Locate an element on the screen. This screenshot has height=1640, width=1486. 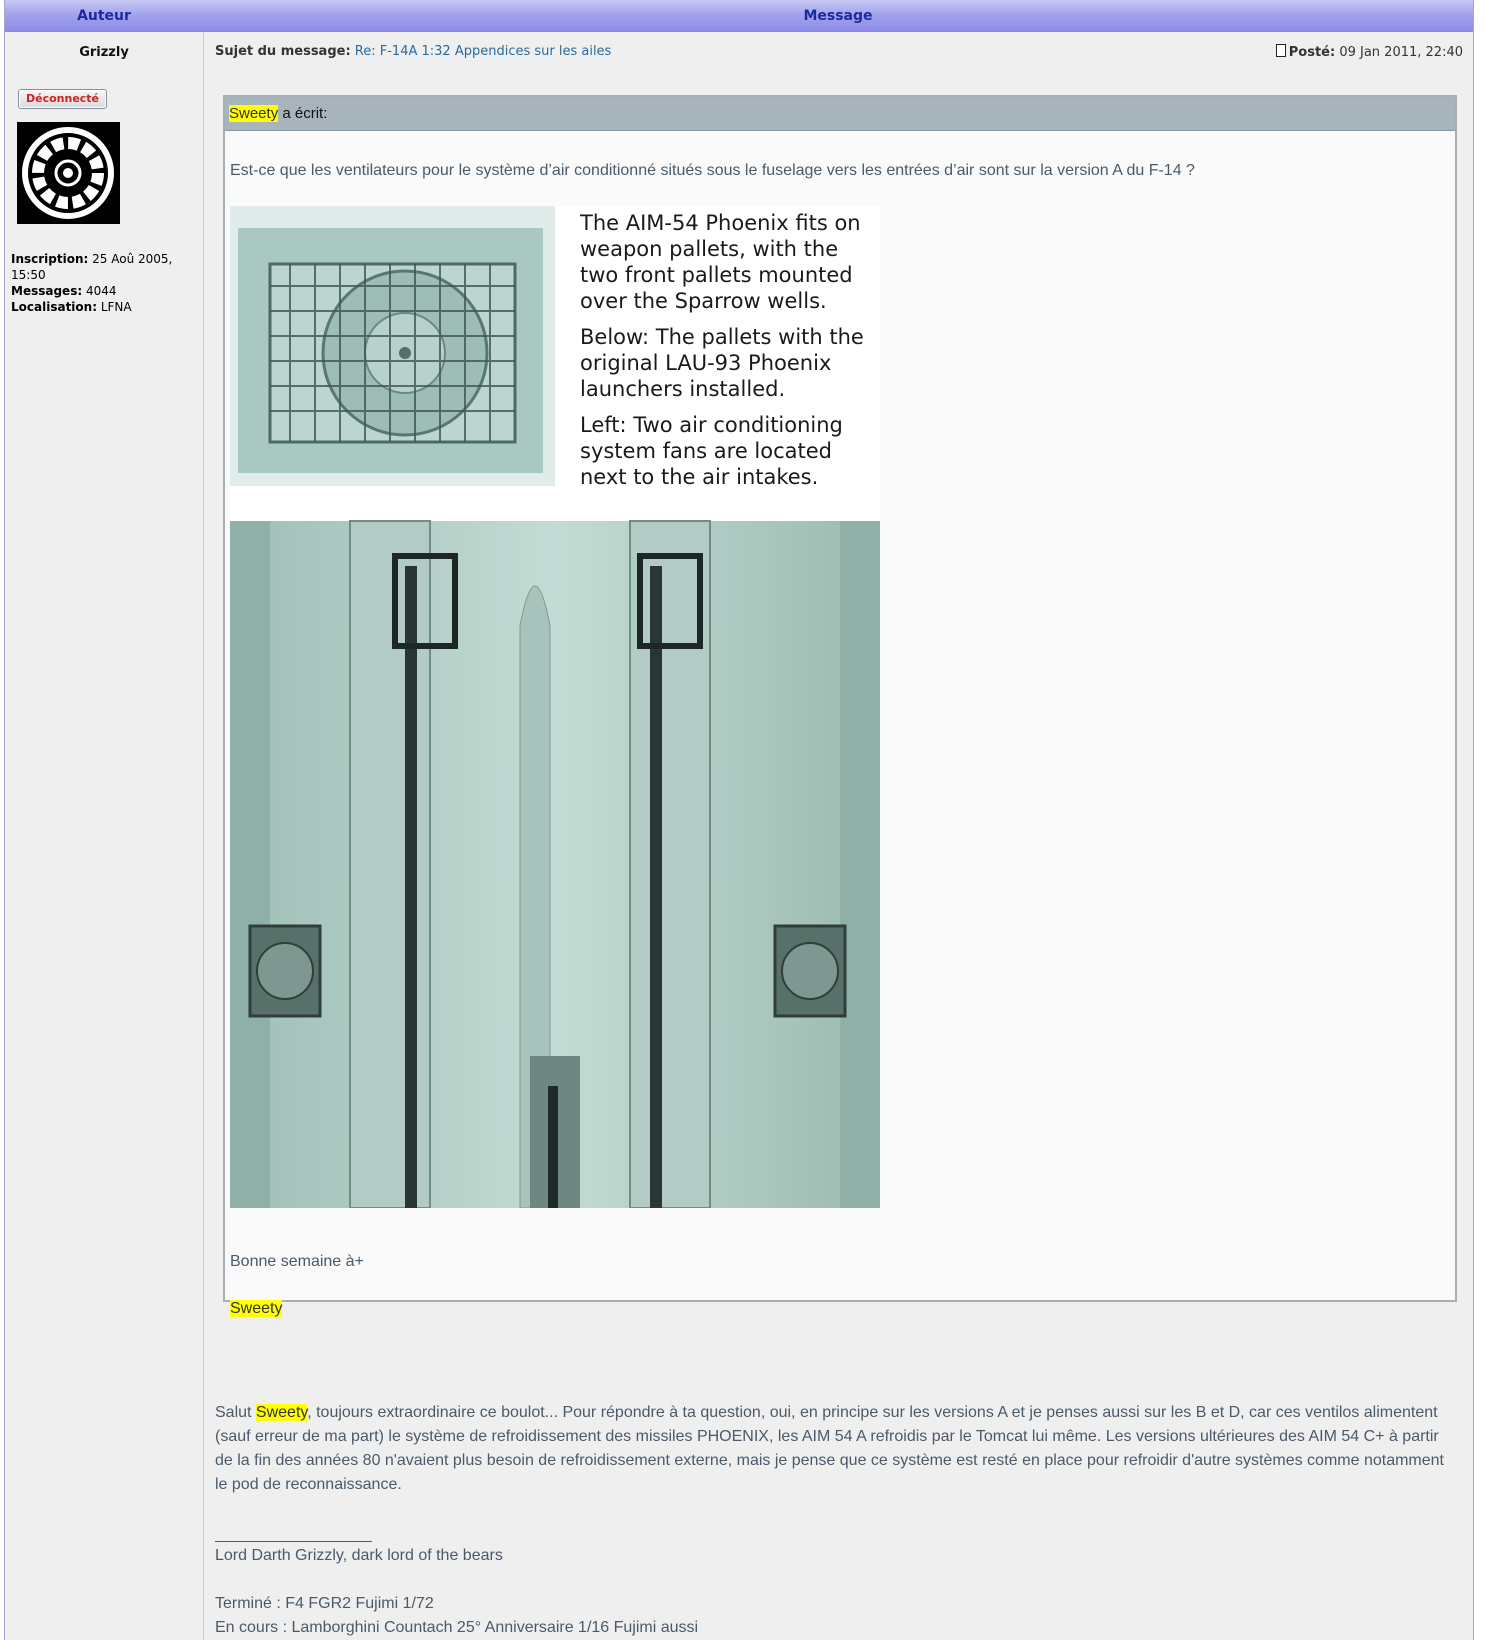
subject-link: Re: F-14A 1:32 Appendices sur les ailes is located at coordinates (483, 51).